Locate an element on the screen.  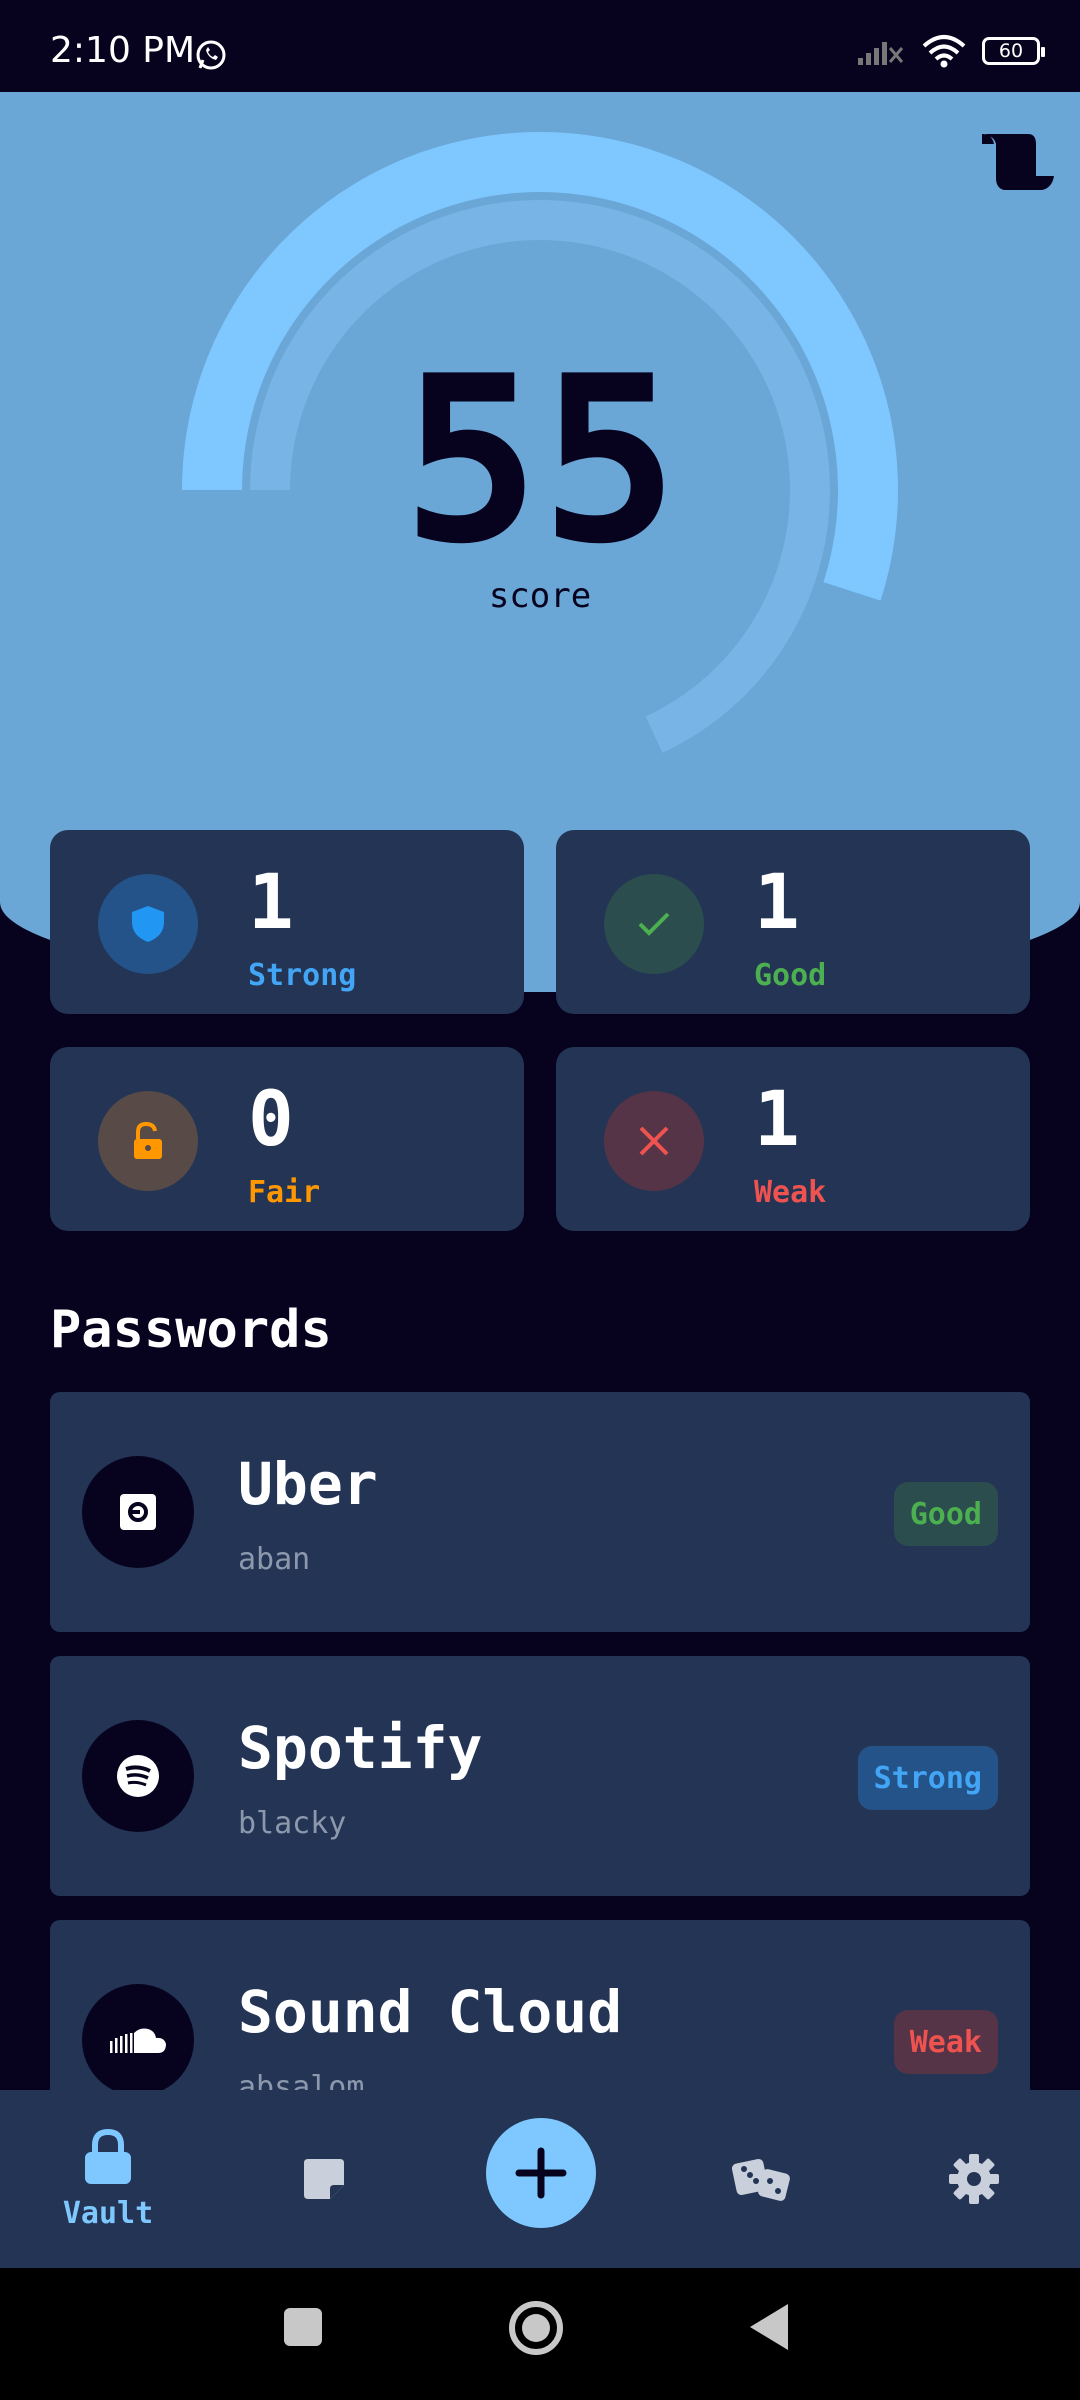
password-username: blacky is located at coordinates (292, 1823).